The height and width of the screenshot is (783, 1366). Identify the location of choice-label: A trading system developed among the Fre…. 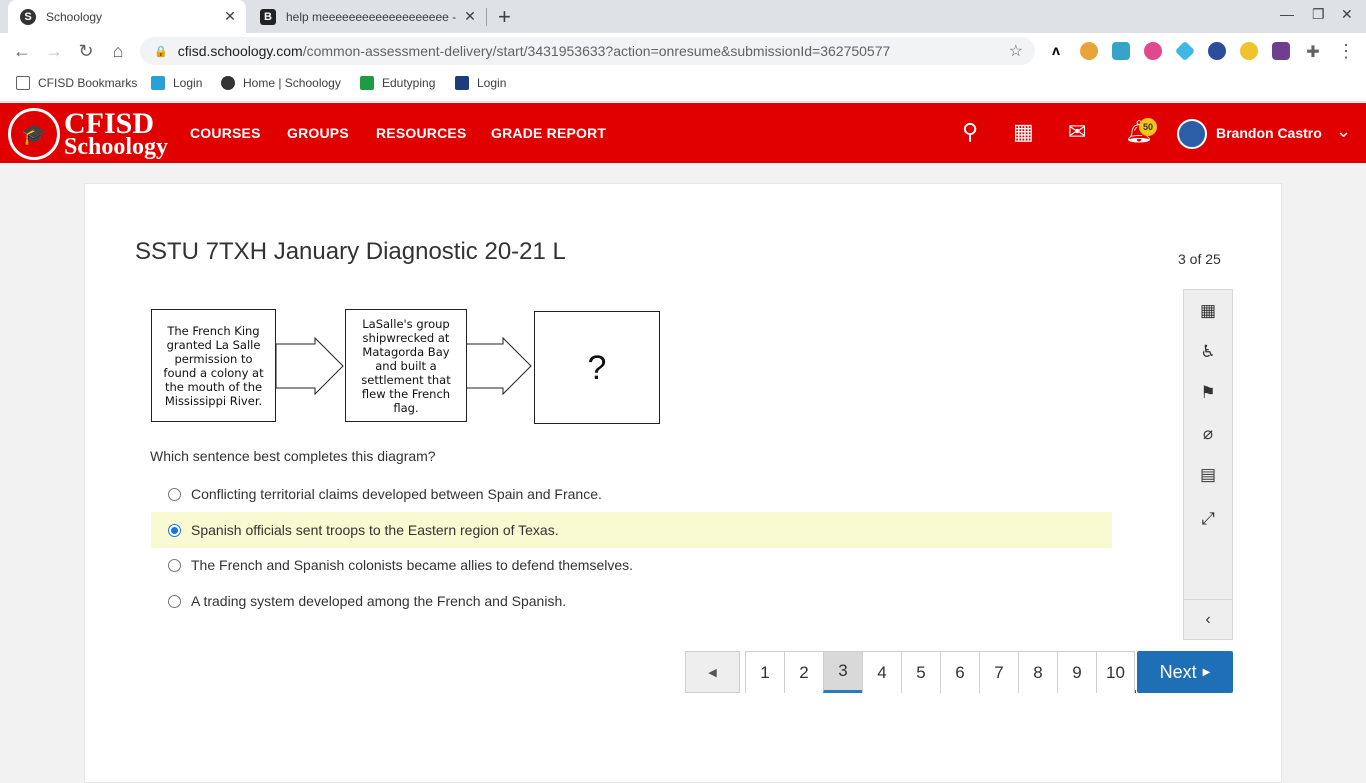
(379, 601).